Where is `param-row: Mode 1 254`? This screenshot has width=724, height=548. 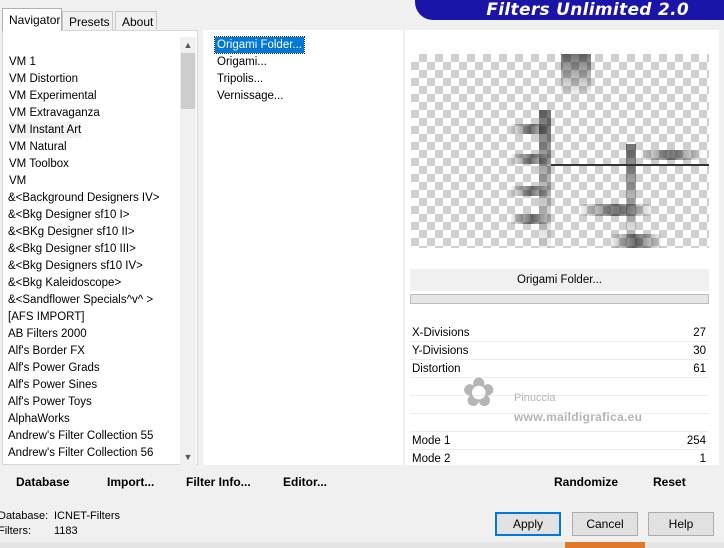
param-row: Mode 1 254 is located at coordinates (559, 441).